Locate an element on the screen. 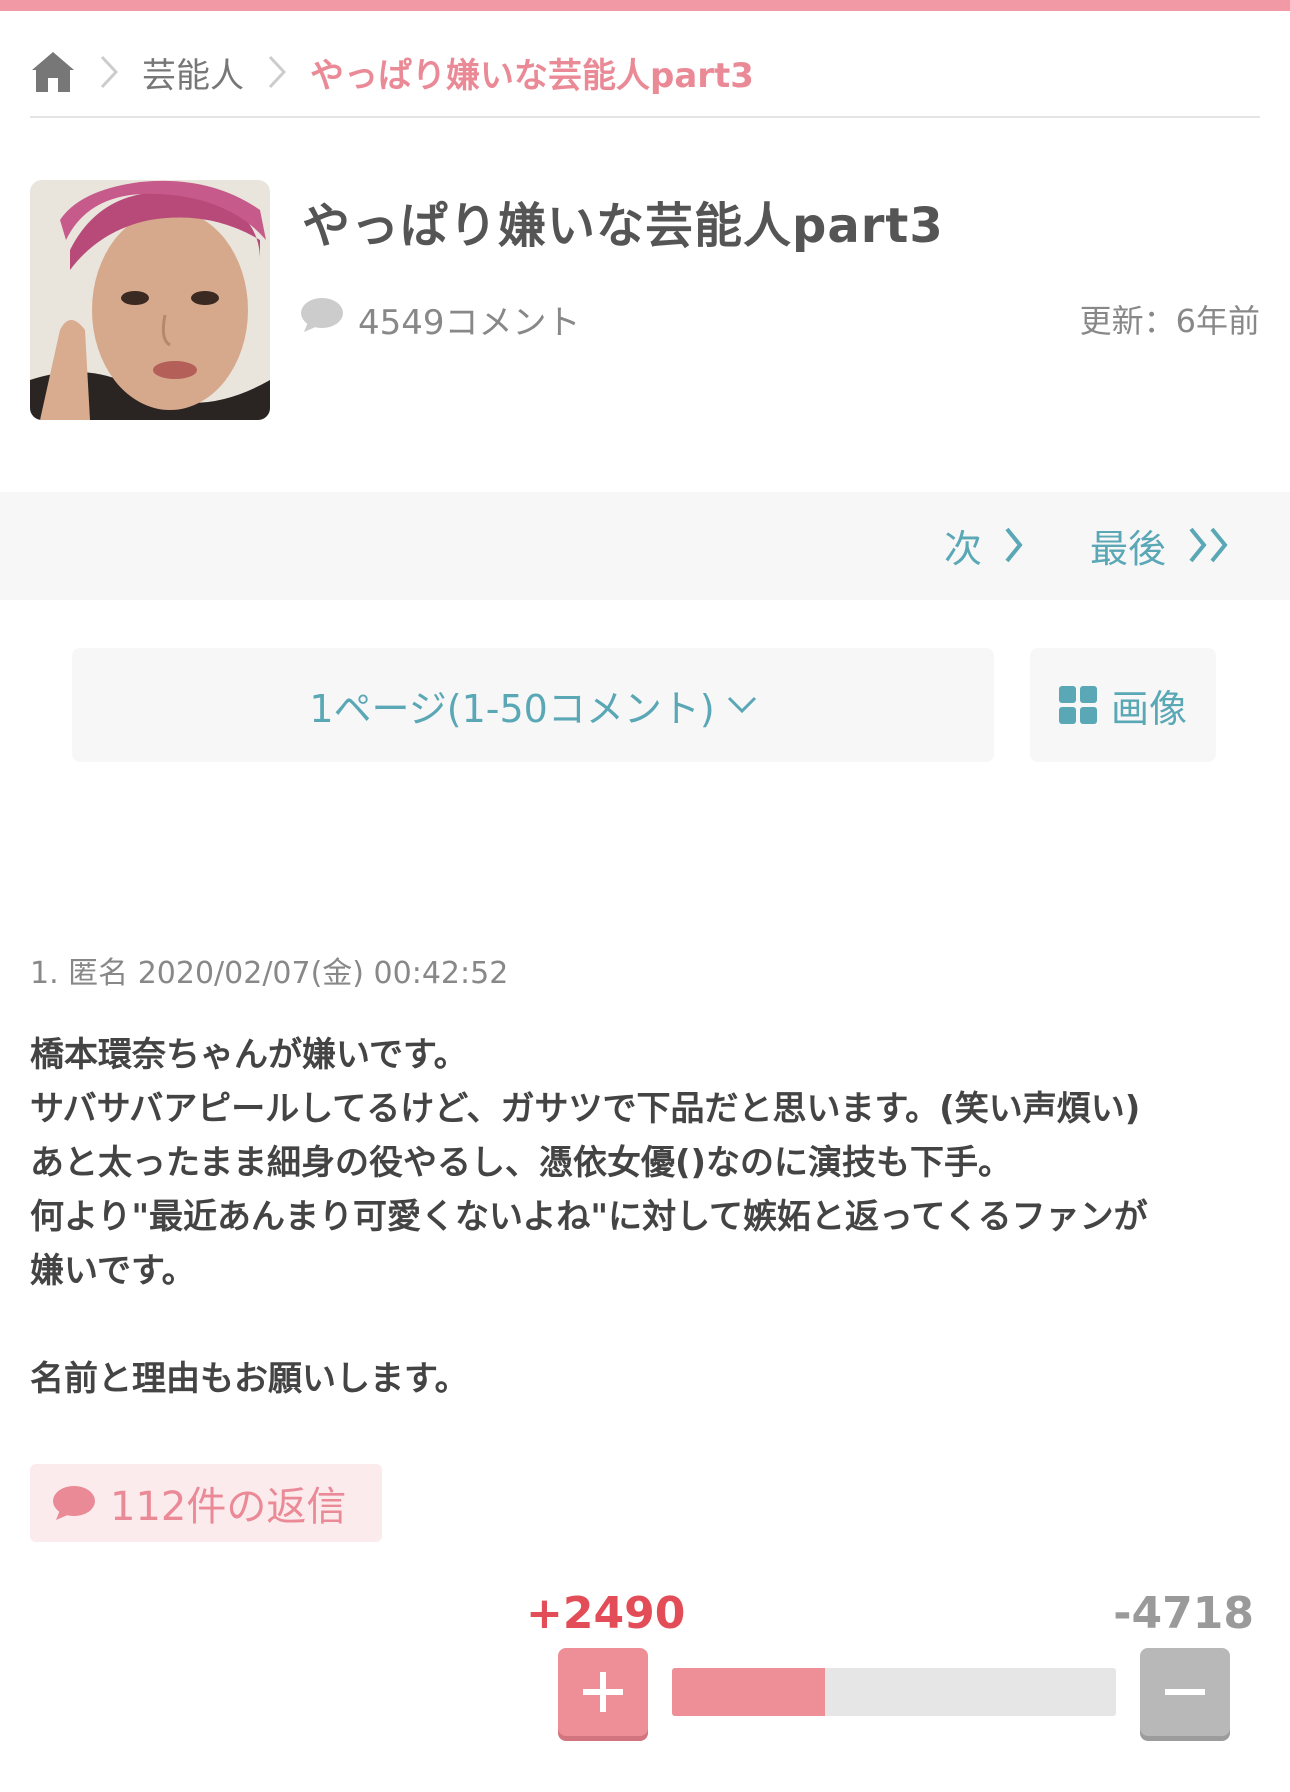  plus-vote-button is located at coordinates (603, 1692).